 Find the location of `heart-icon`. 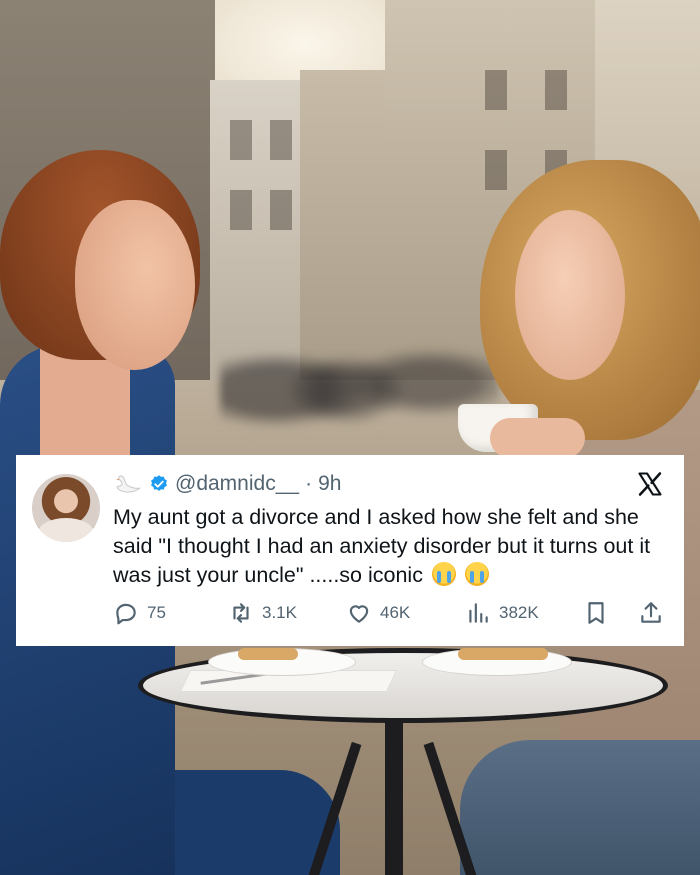

heart-icon is located at coordinates (359, 614).